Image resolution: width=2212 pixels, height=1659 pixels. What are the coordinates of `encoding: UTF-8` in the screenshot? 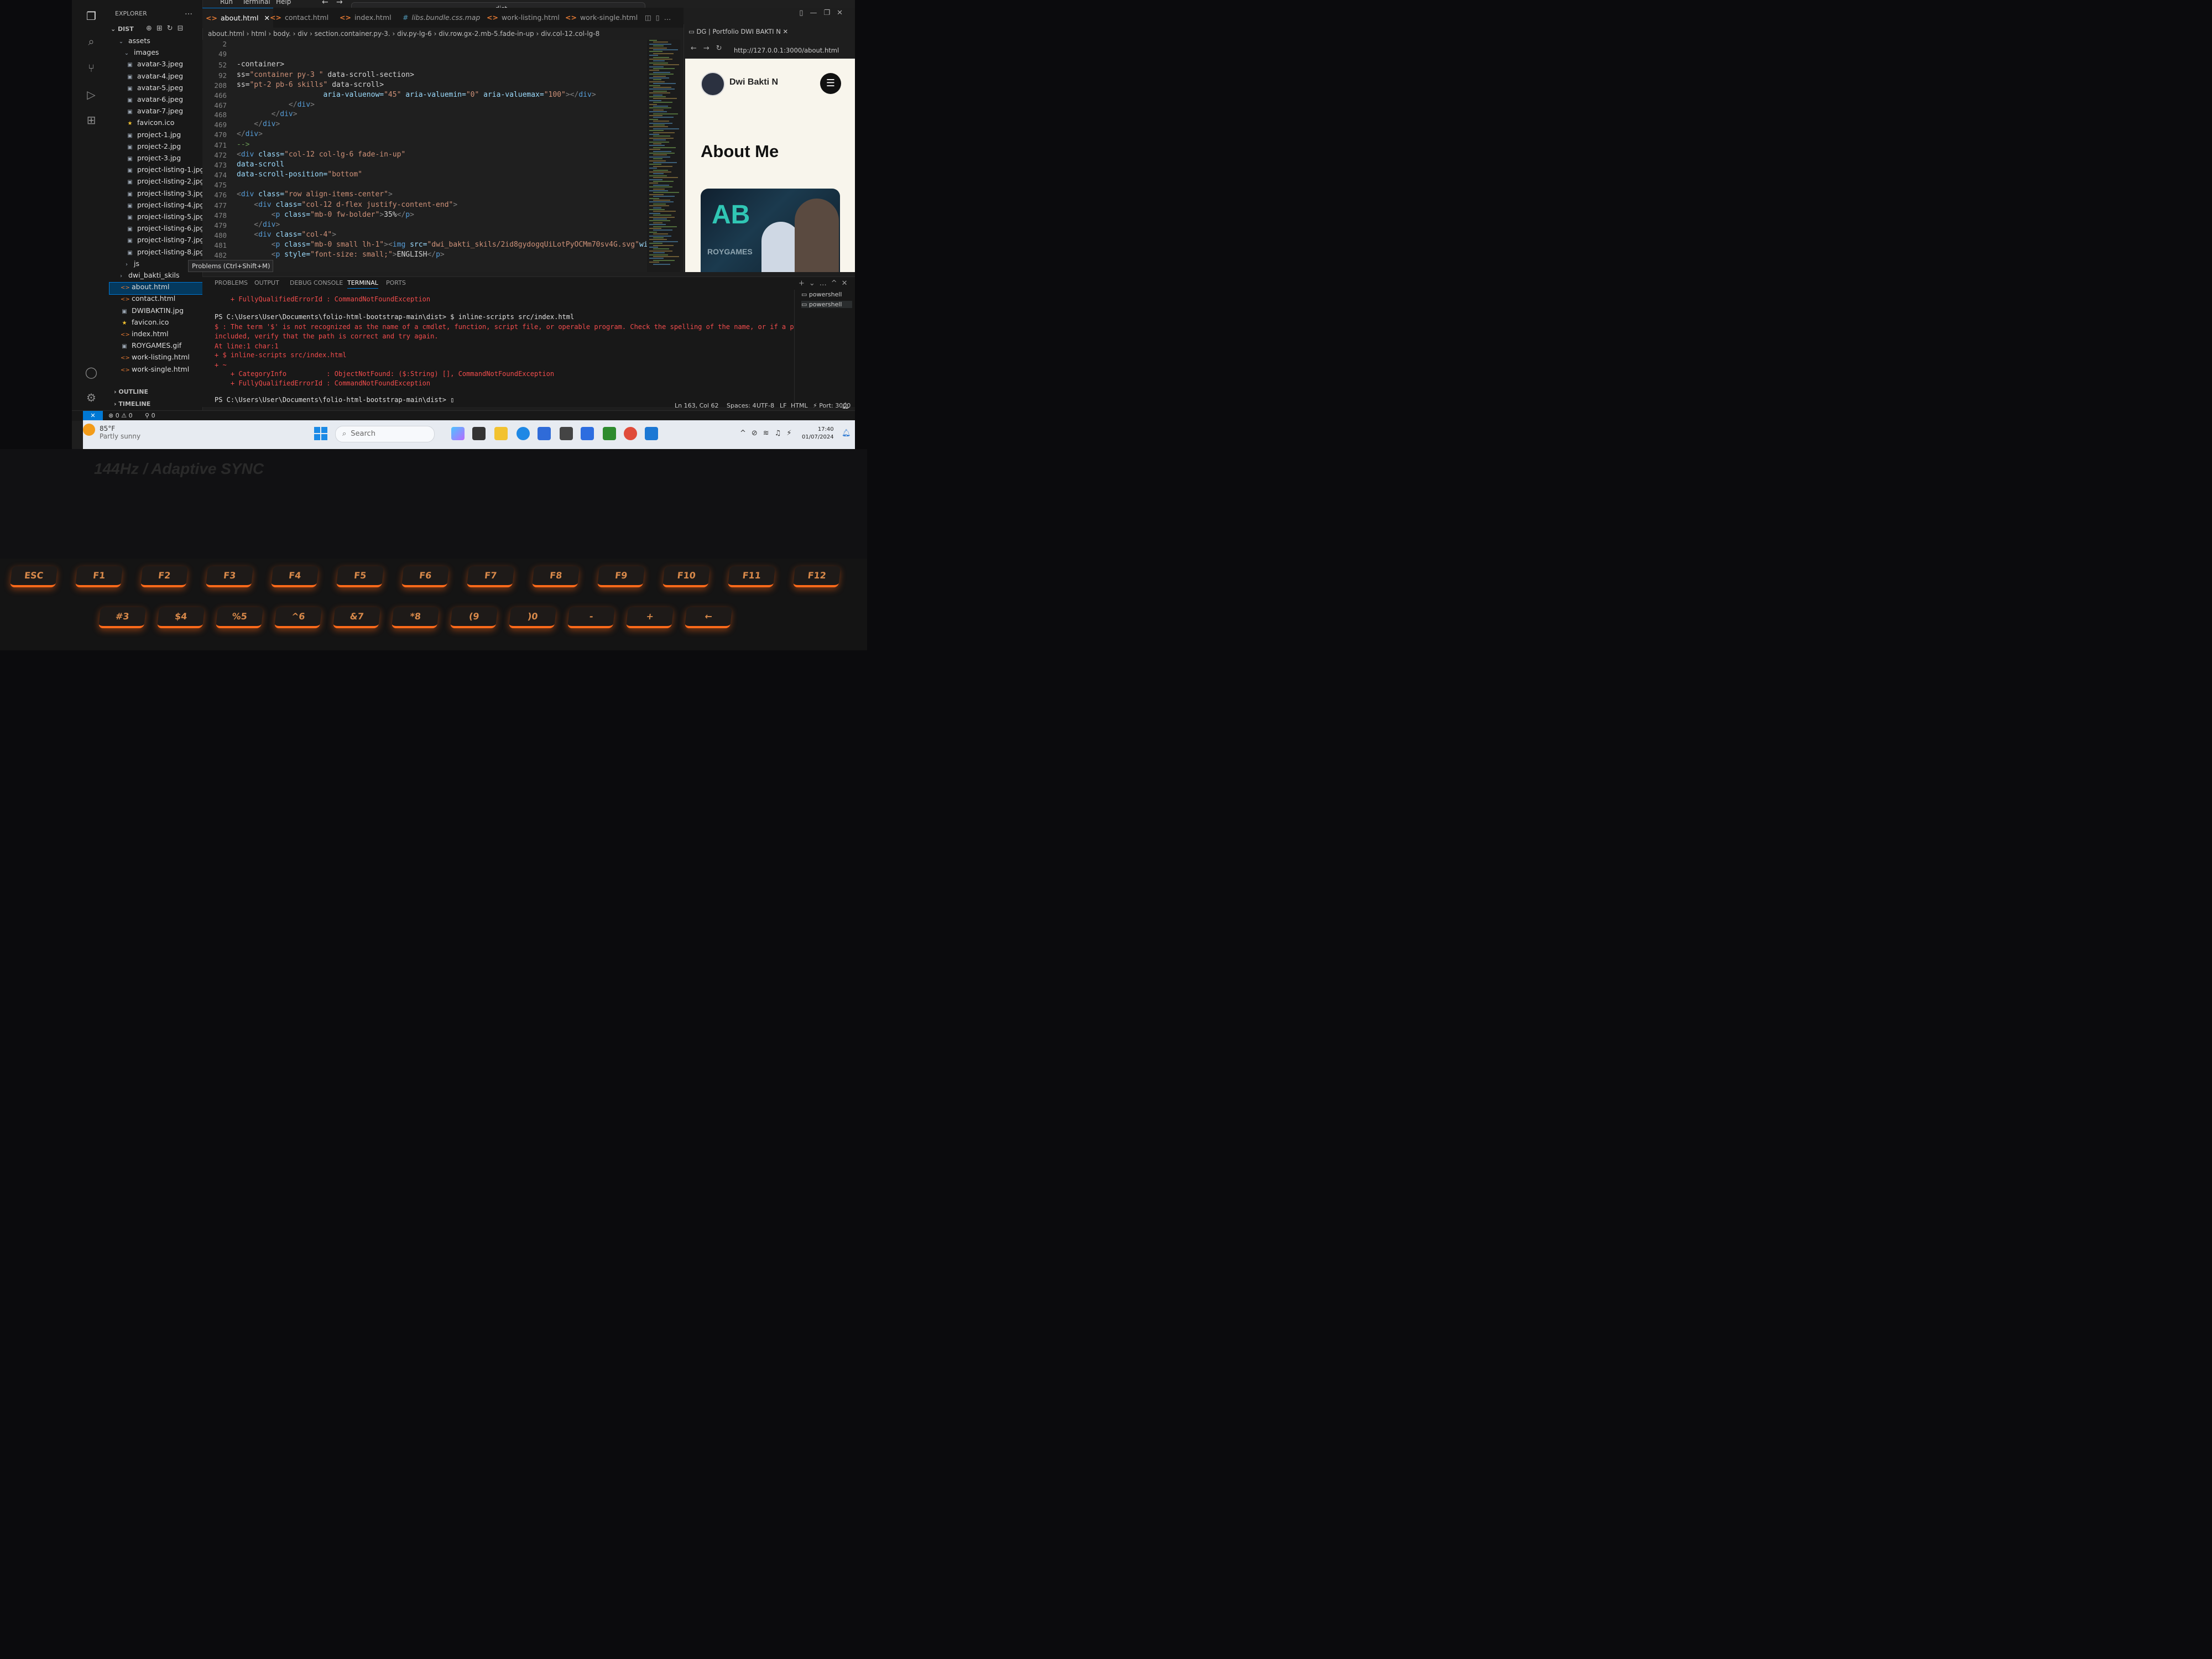 It's located at (765, 406).